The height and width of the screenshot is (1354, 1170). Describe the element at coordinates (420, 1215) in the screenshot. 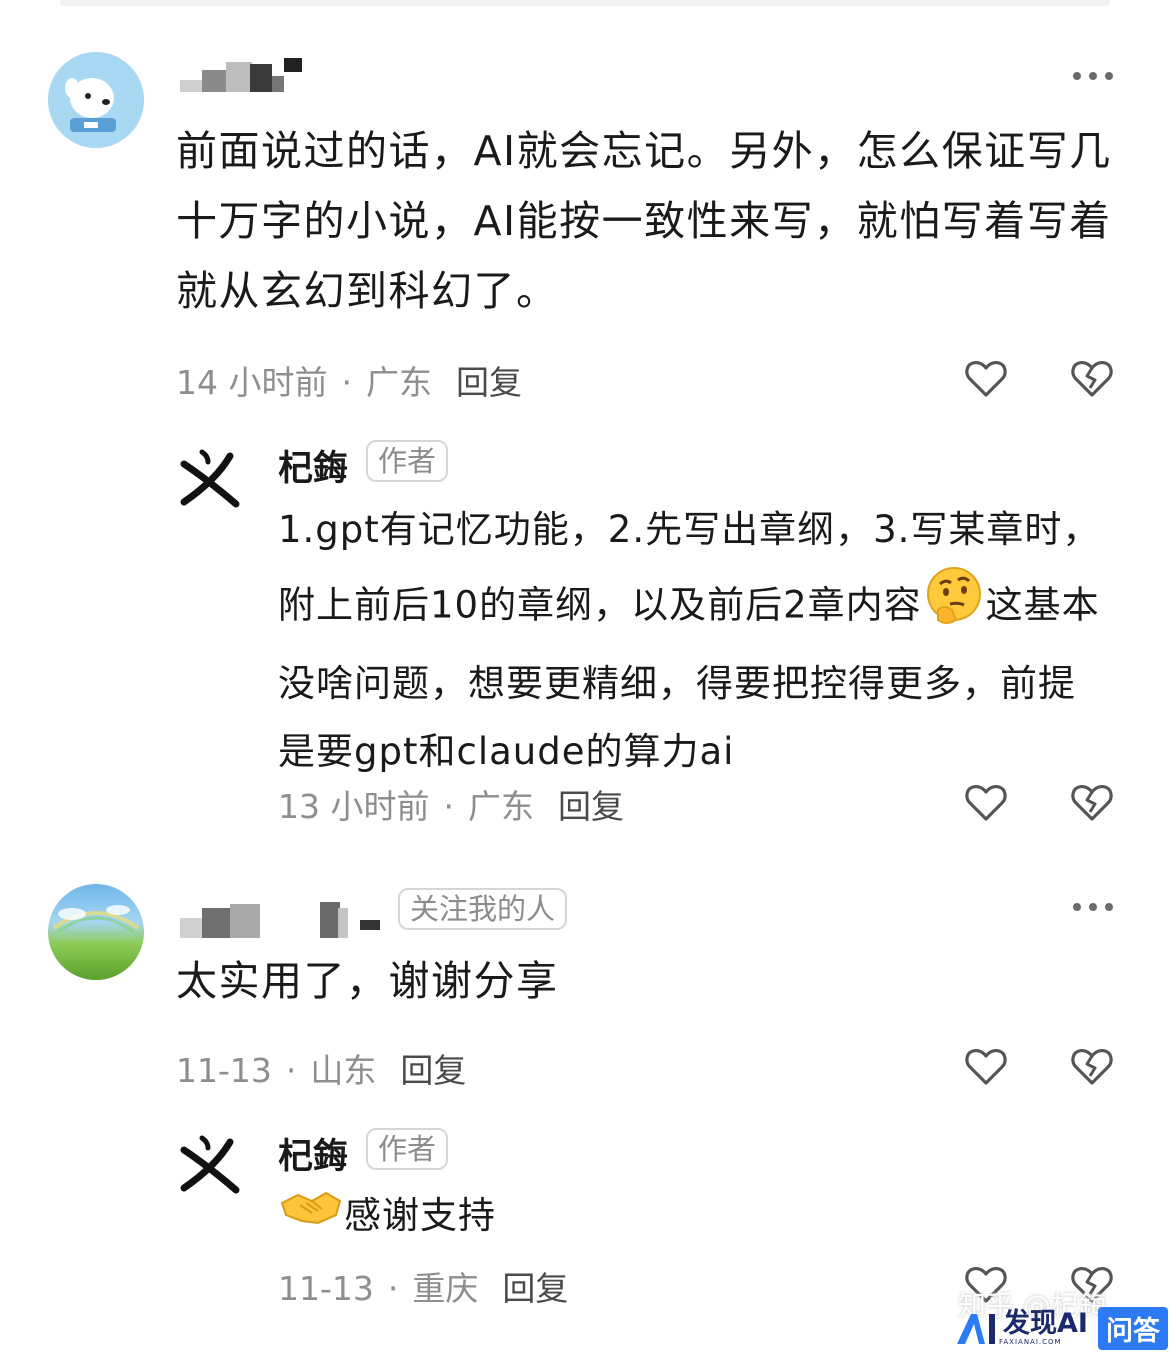

I see `reply-text-content: 感谢支持` at that location.